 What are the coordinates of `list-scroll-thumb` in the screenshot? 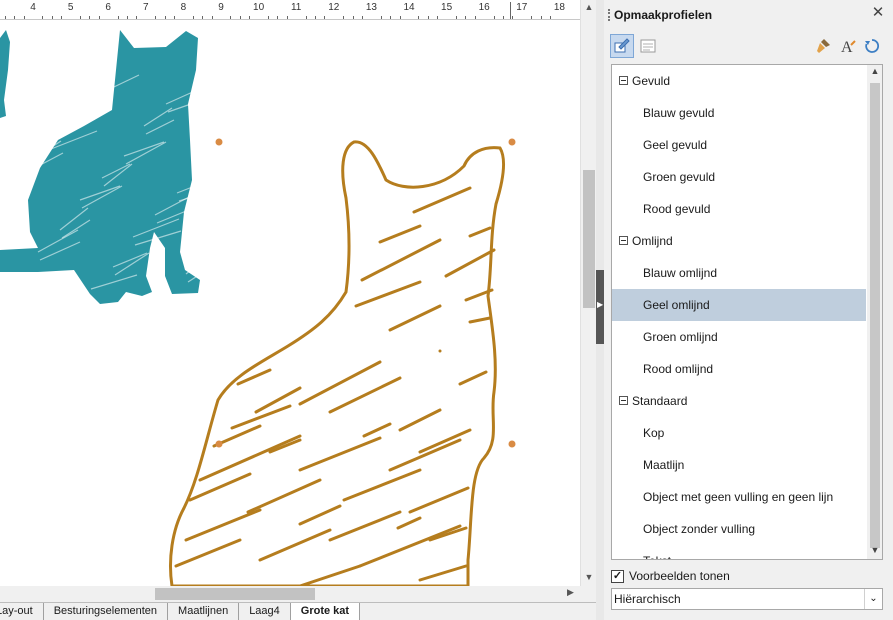 It's located at (875, 315).